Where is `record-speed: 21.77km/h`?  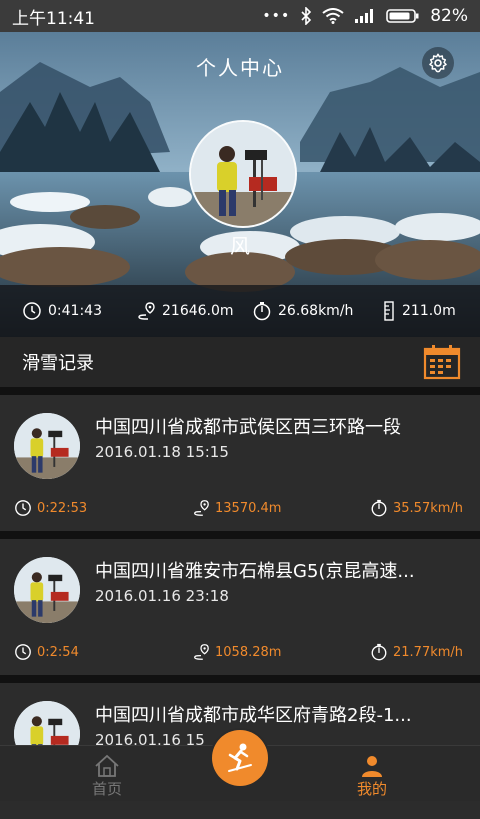 record-speed: 21.77km/h is located at coordinates (416, 652).